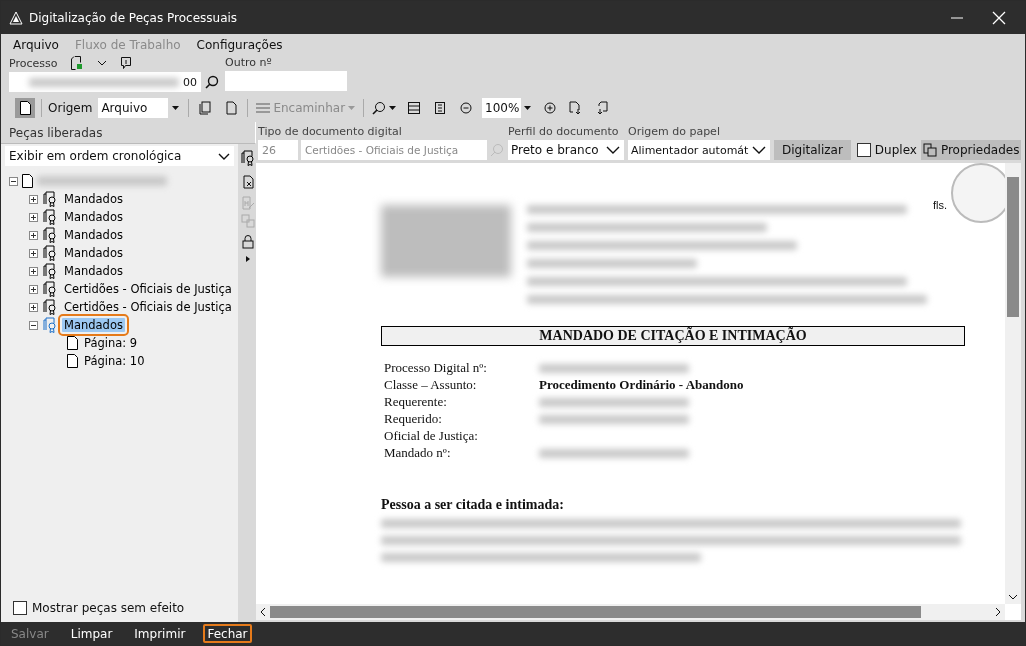  I want to click on checkbox-label: Duplex, so click(895, 150).